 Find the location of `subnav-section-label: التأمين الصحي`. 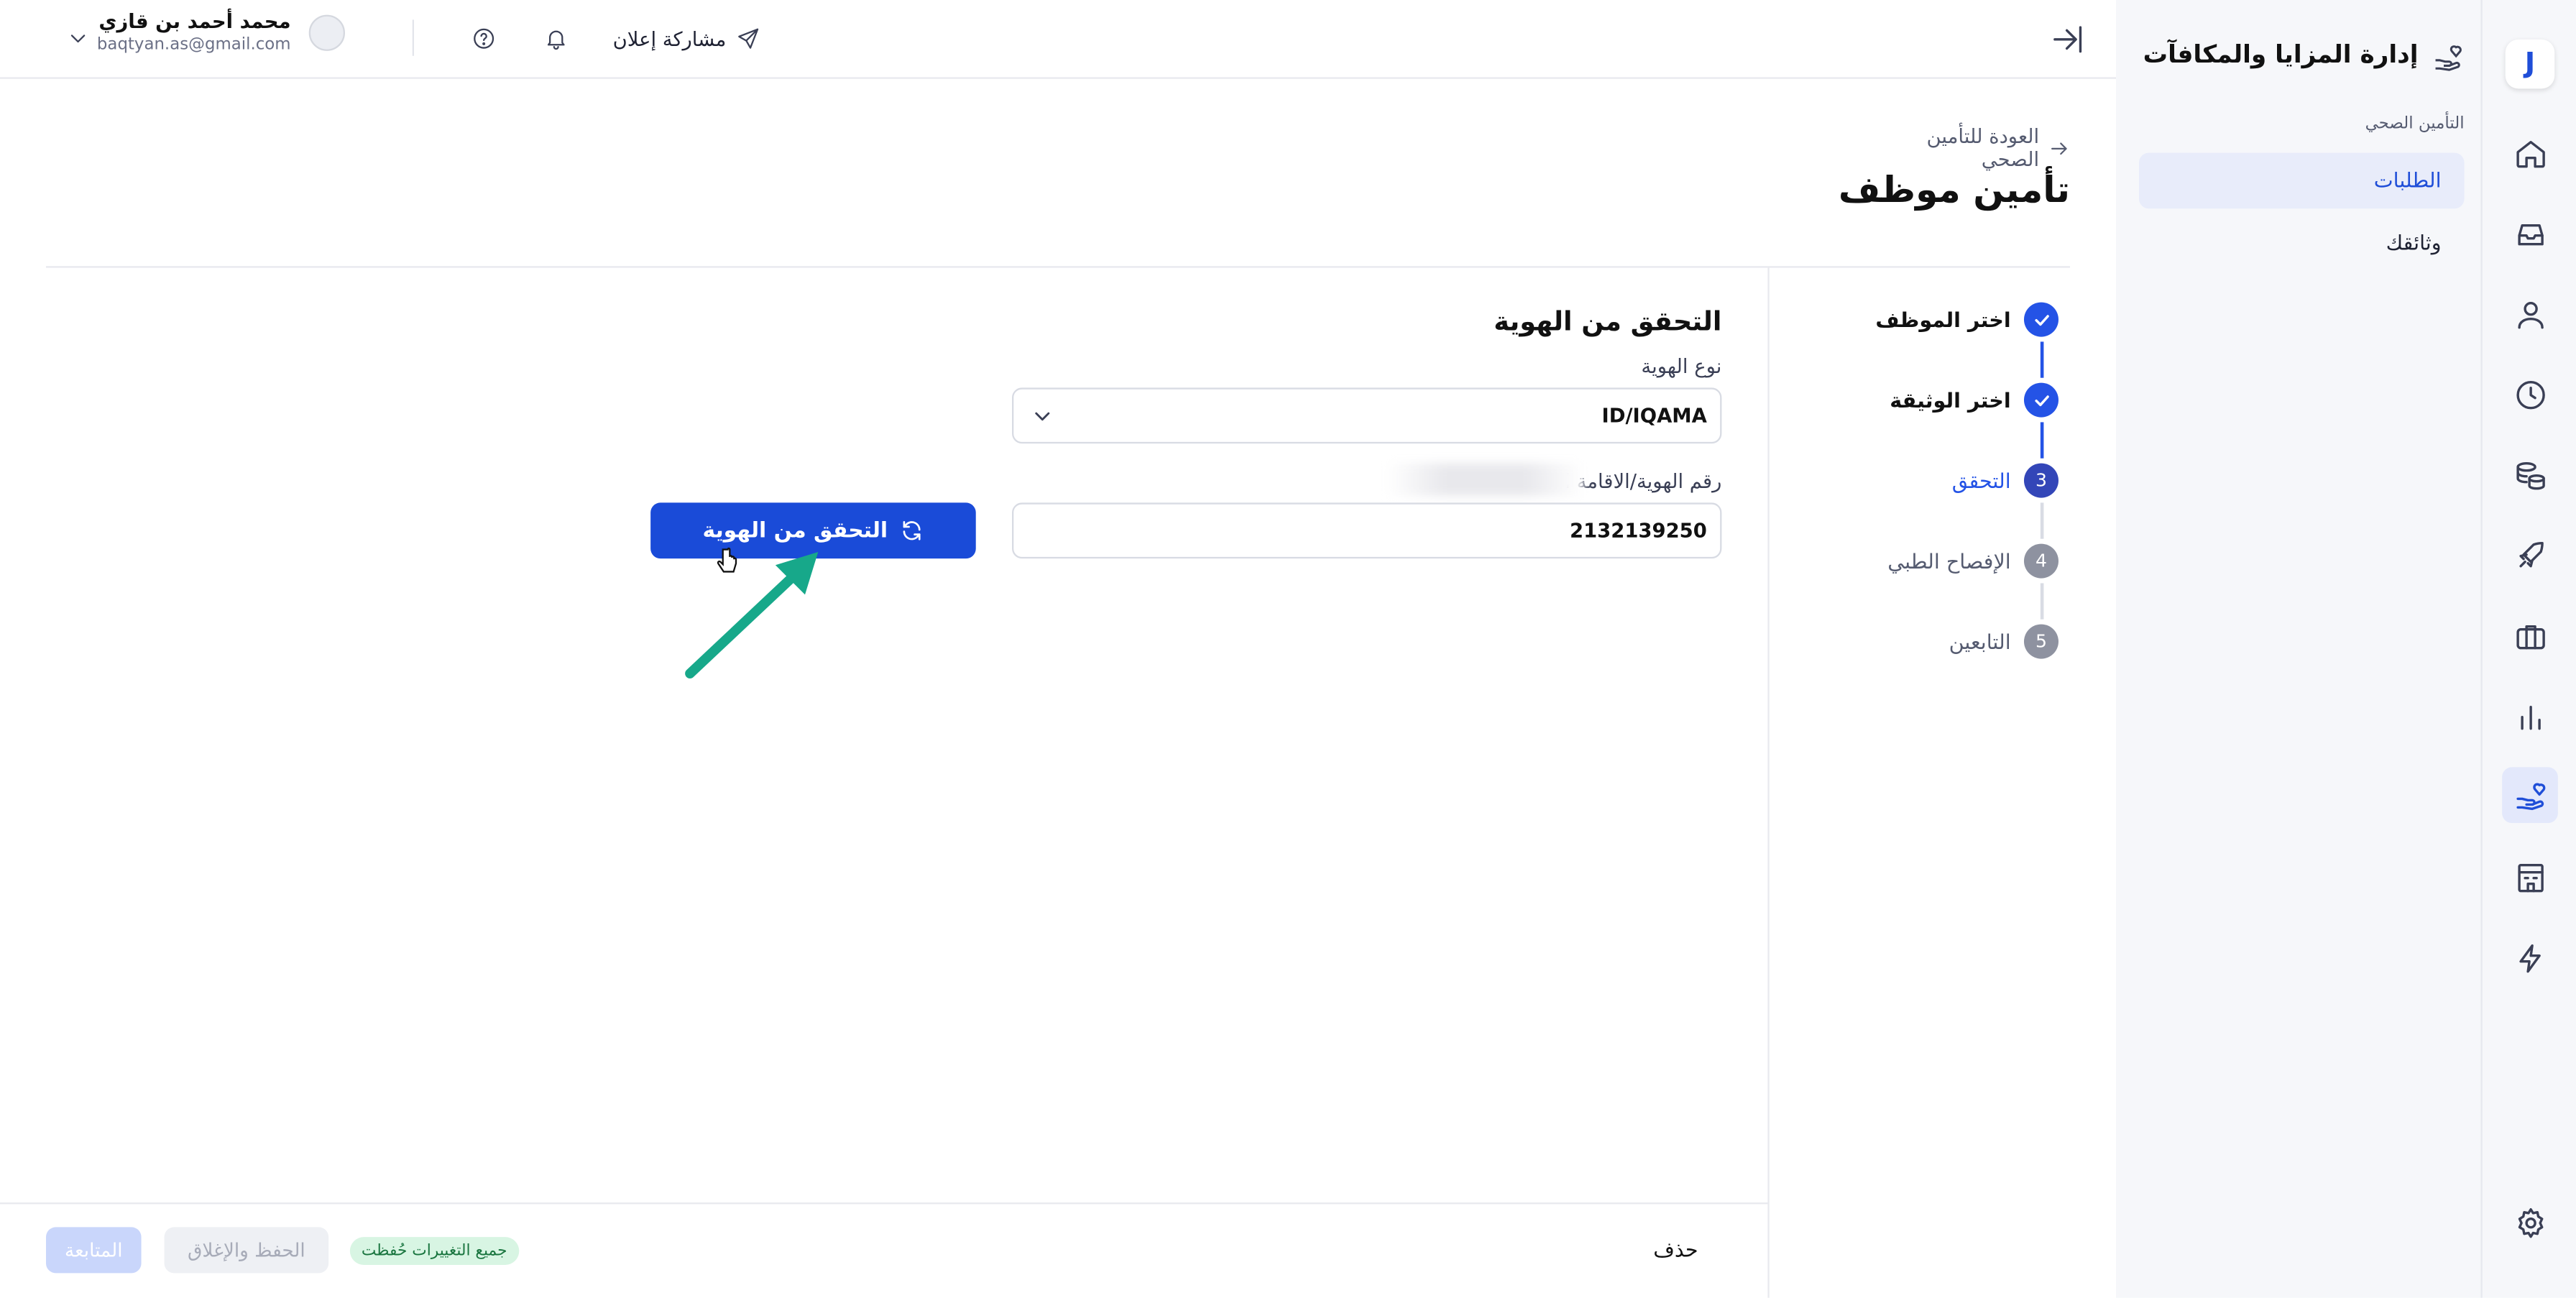

subnav-section-label: التأمين الصحي is located at coordinates (2415, 124).